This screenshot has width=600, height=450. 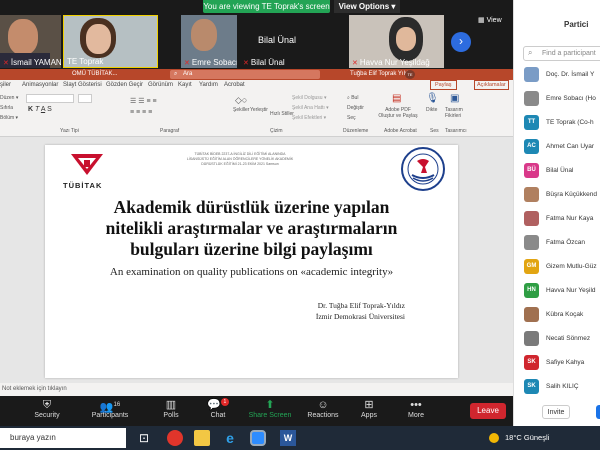 I want to click on chat-button: 💬 1 Chat, so click(x=218, y=412).